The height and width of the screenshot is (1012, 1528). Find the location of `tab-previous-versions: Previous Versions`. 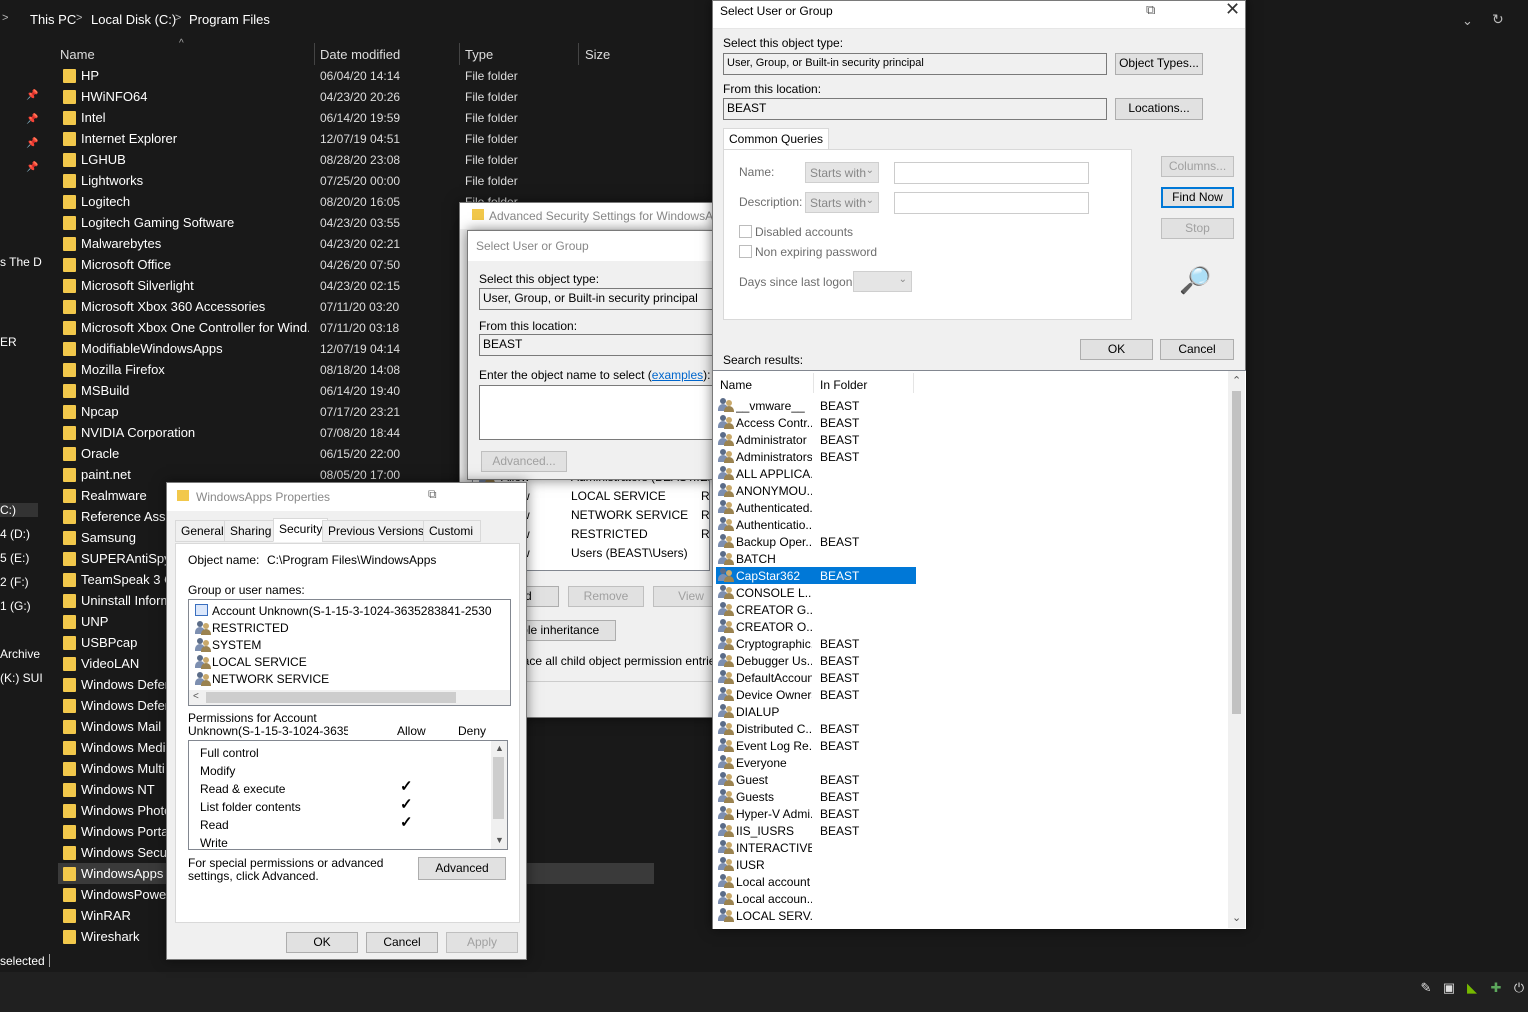

tab-previous-versions: Previous Versions is located at coordinates (376, 531).